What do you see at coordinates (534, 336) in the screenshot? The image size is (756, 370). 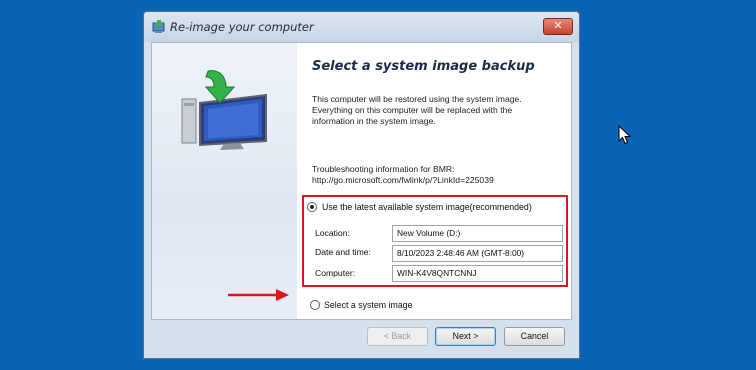 I see `cancel-button: Cancel` at bounding box center [534, 336].